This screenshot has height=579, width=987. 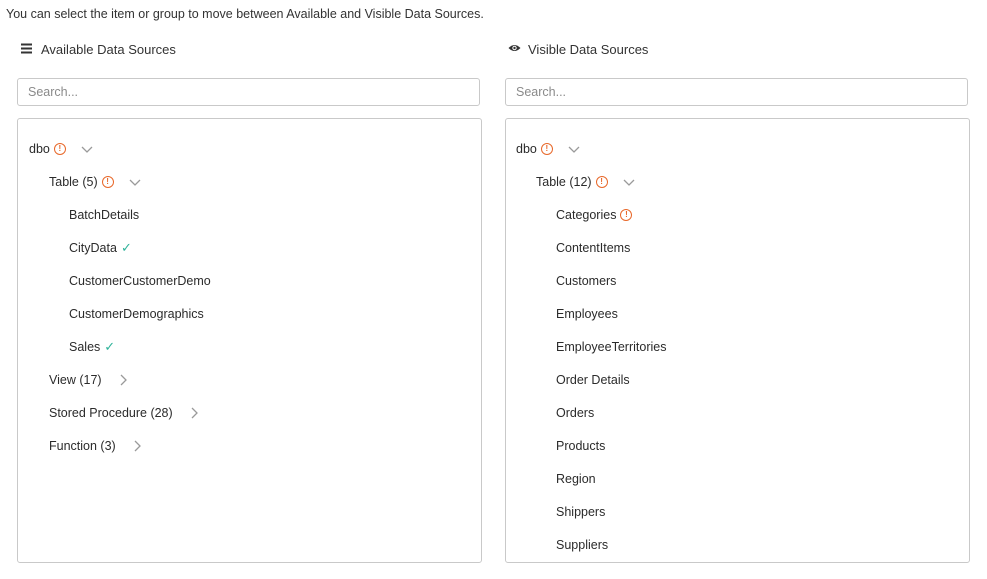 I want to click on table-item-label: CustomerCustomerDemo, so click(x=140, y=281).